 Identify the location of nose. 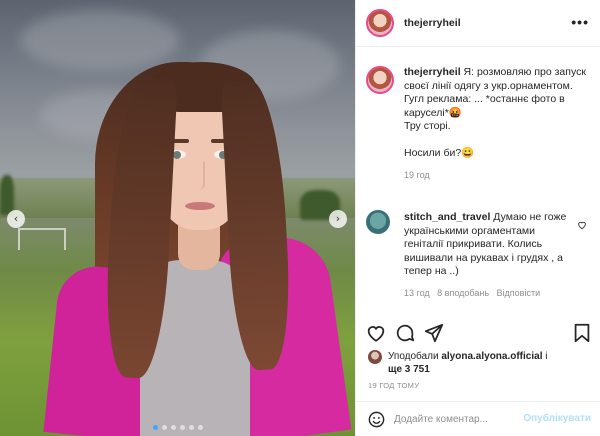
(201, 176).